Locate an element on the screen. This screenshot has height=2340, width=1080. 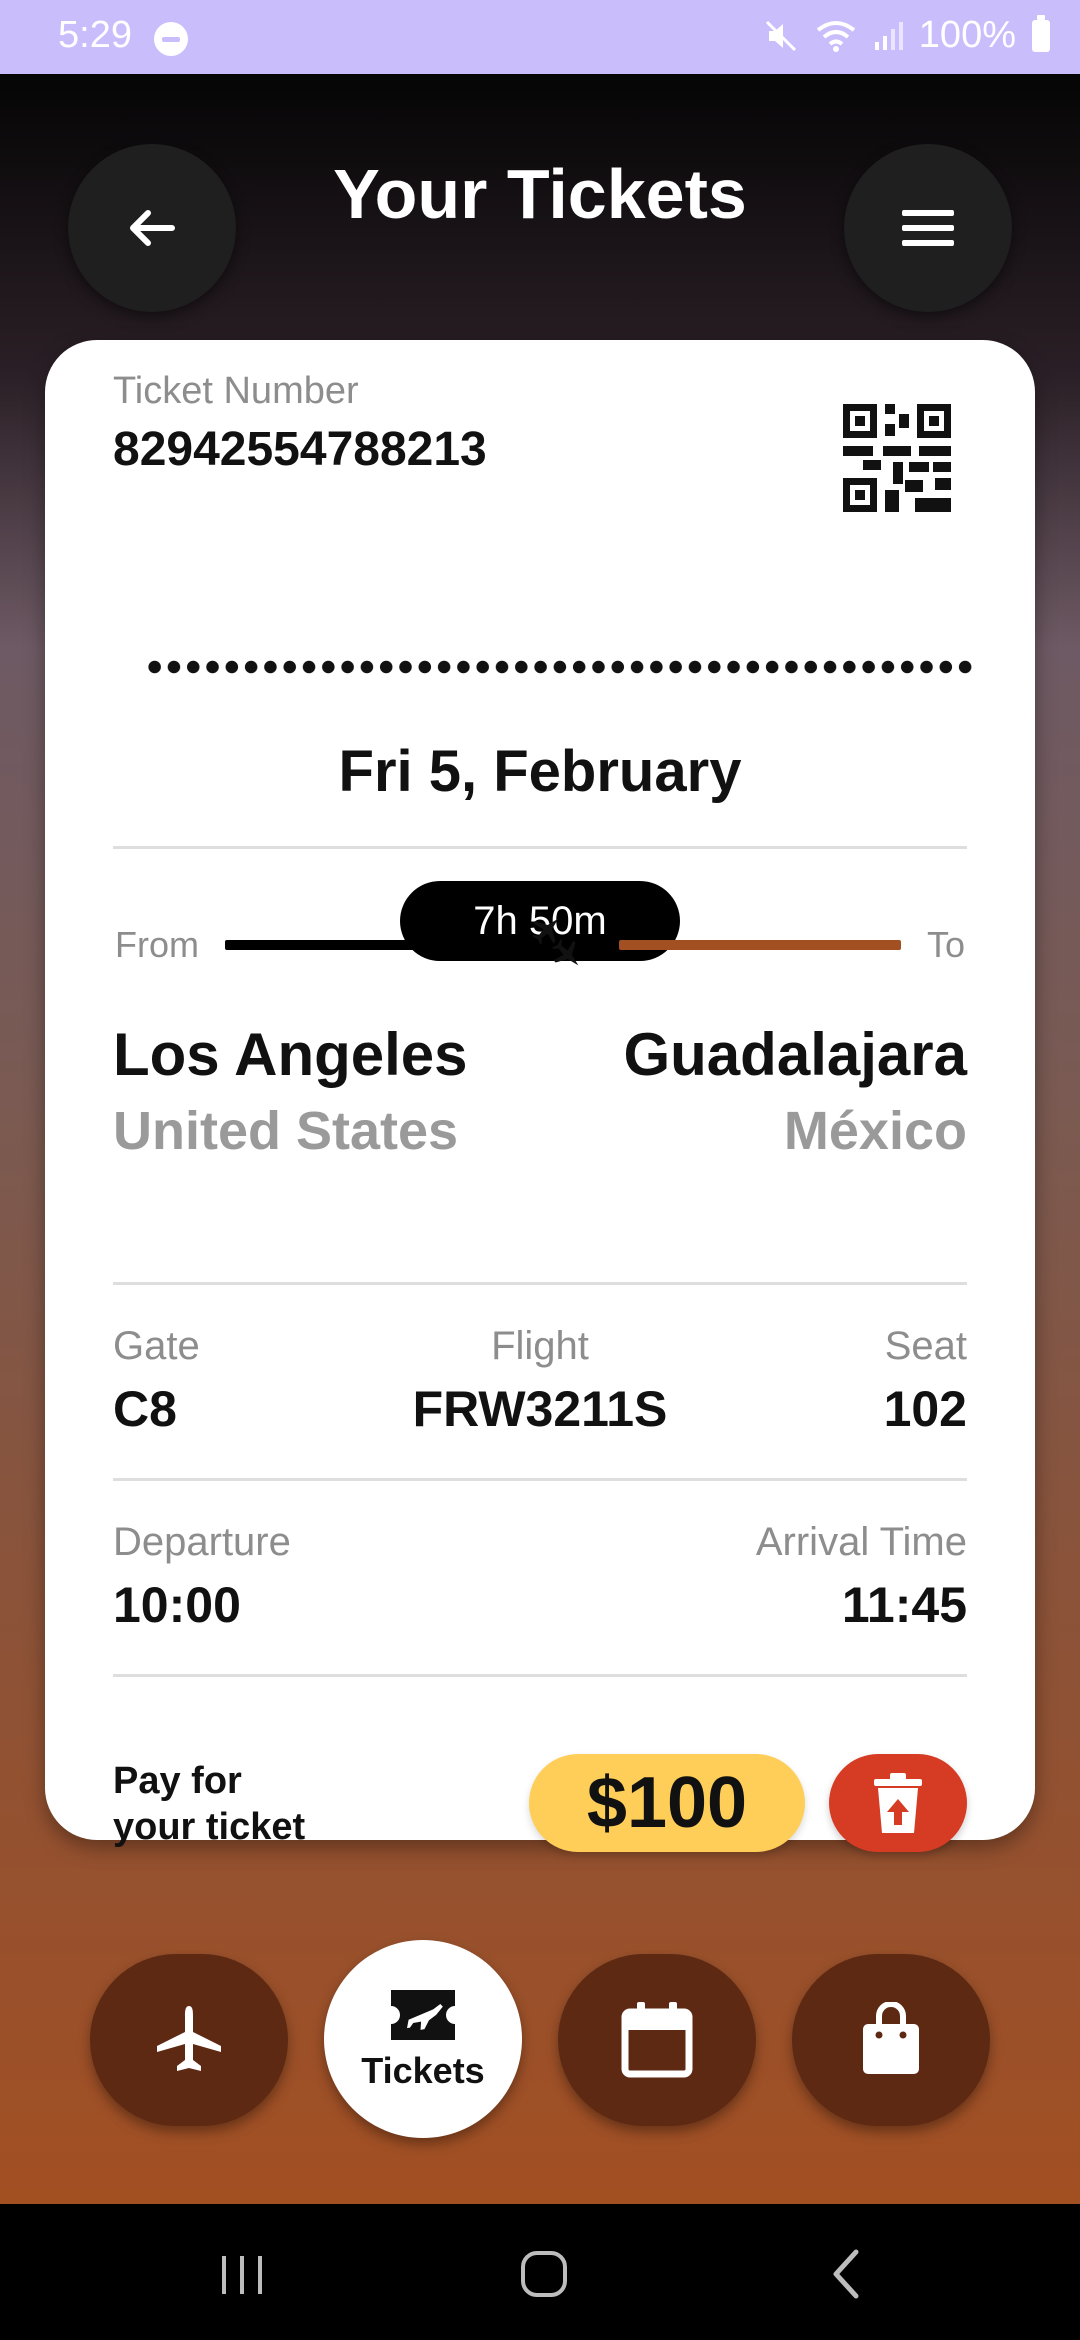
destination-city: Guadalajara is located at coordinates (795, 1054).